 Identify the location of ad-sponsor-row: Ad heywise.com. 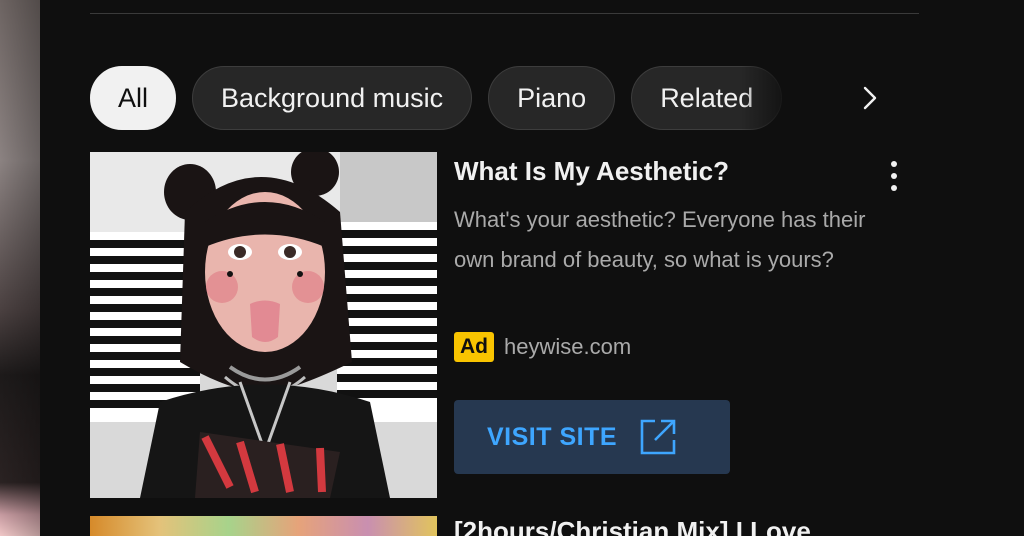
(542, 347).